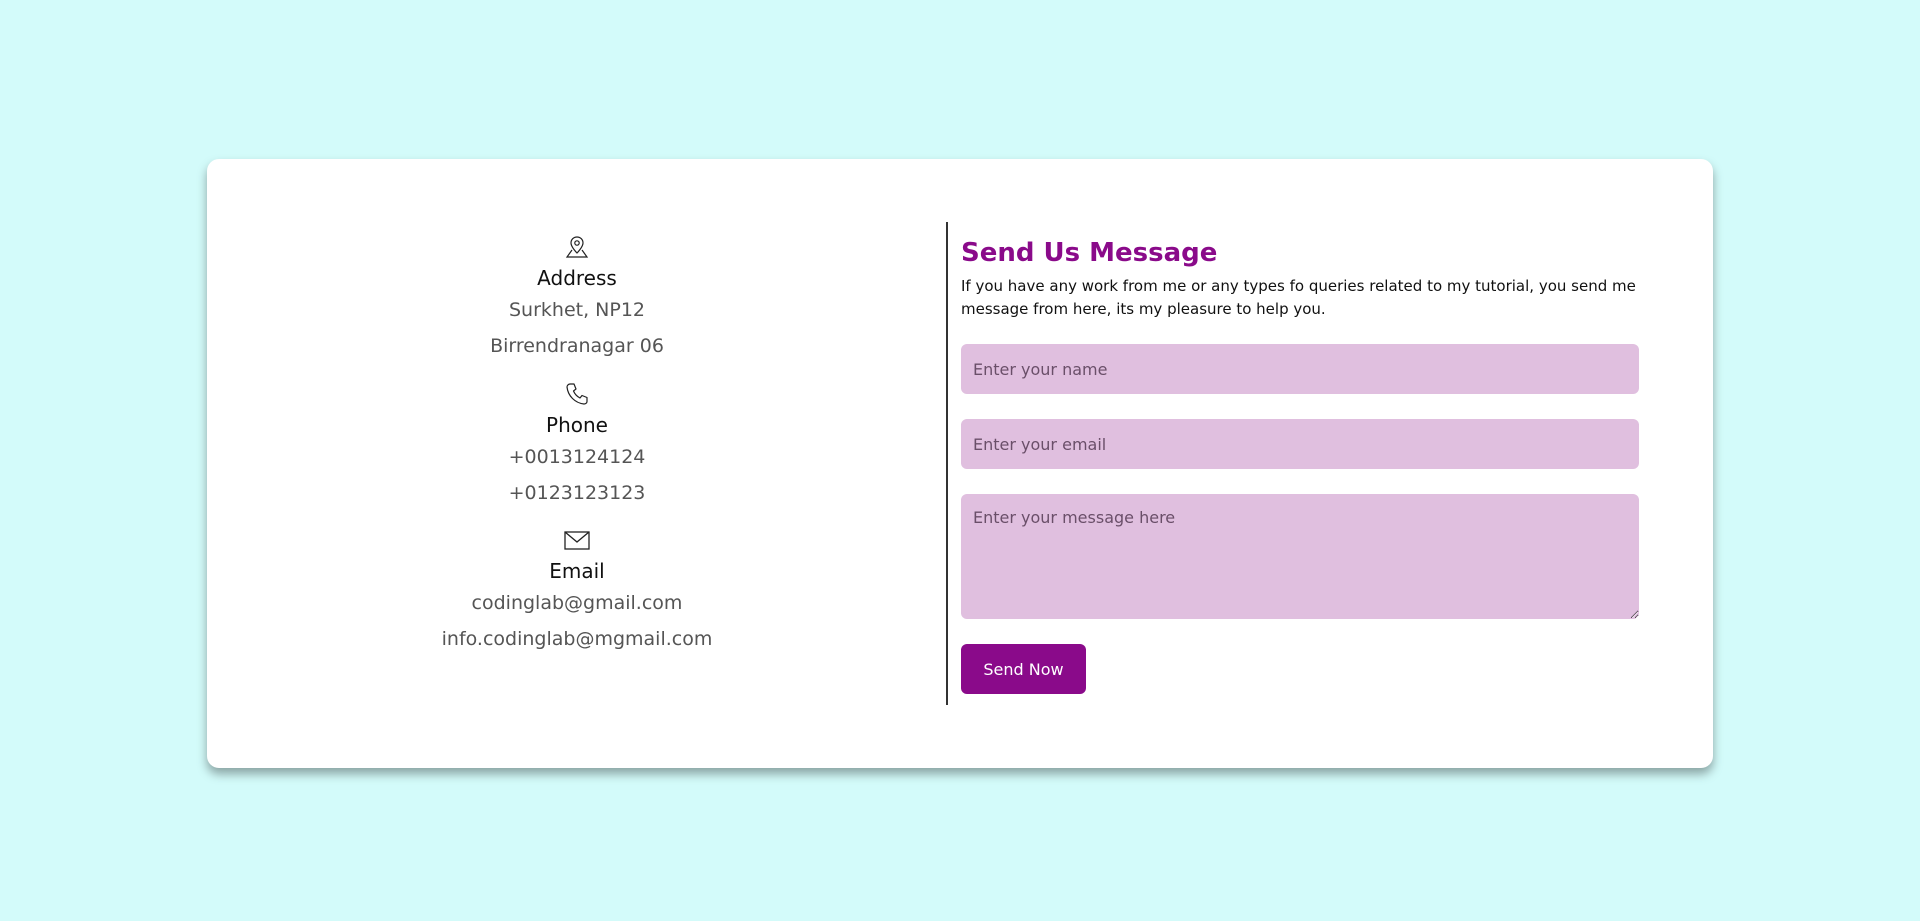 Image resolution: width=1920 pixels, height=921 pixels. Describe the element at coordinates (1300, 556) in the screenshot. I see `message-textarea` at that location.